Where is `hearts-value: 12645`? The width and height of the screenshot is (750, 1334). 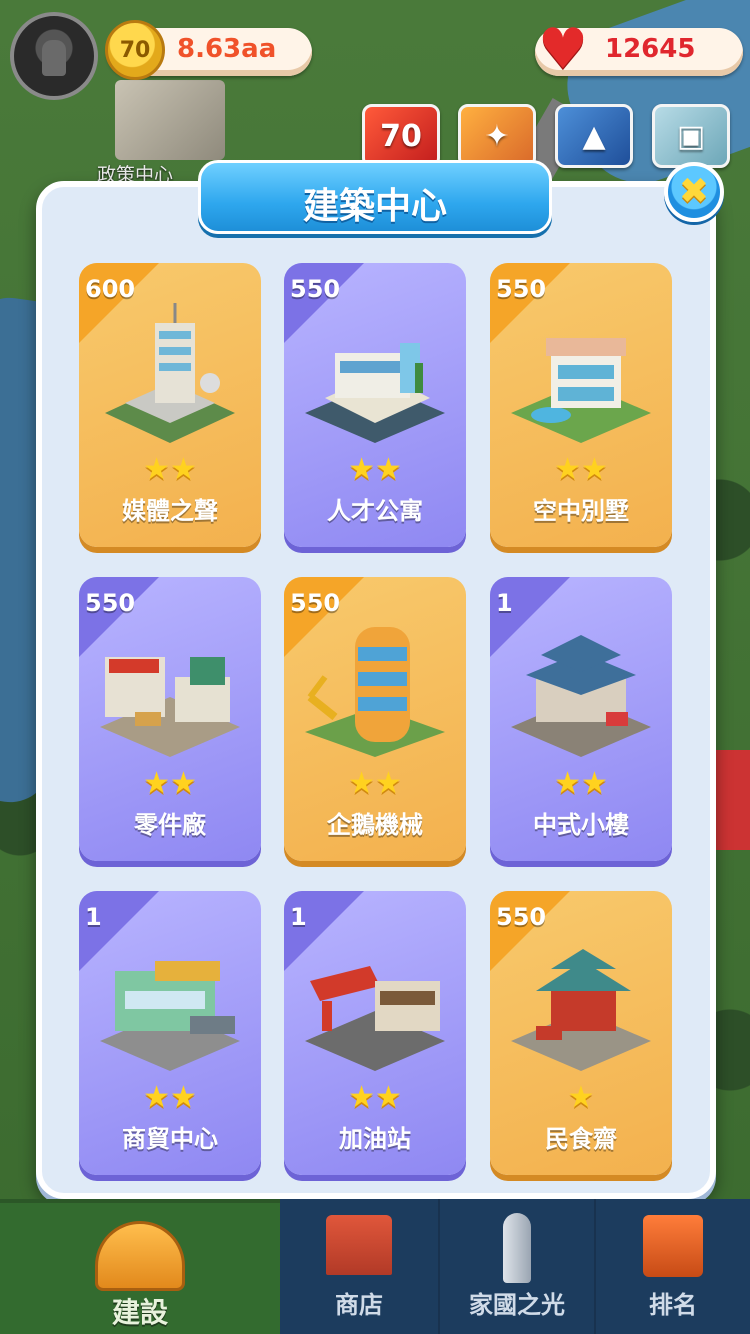
hearts-value: 12645 is located at coordinates (650, 49).